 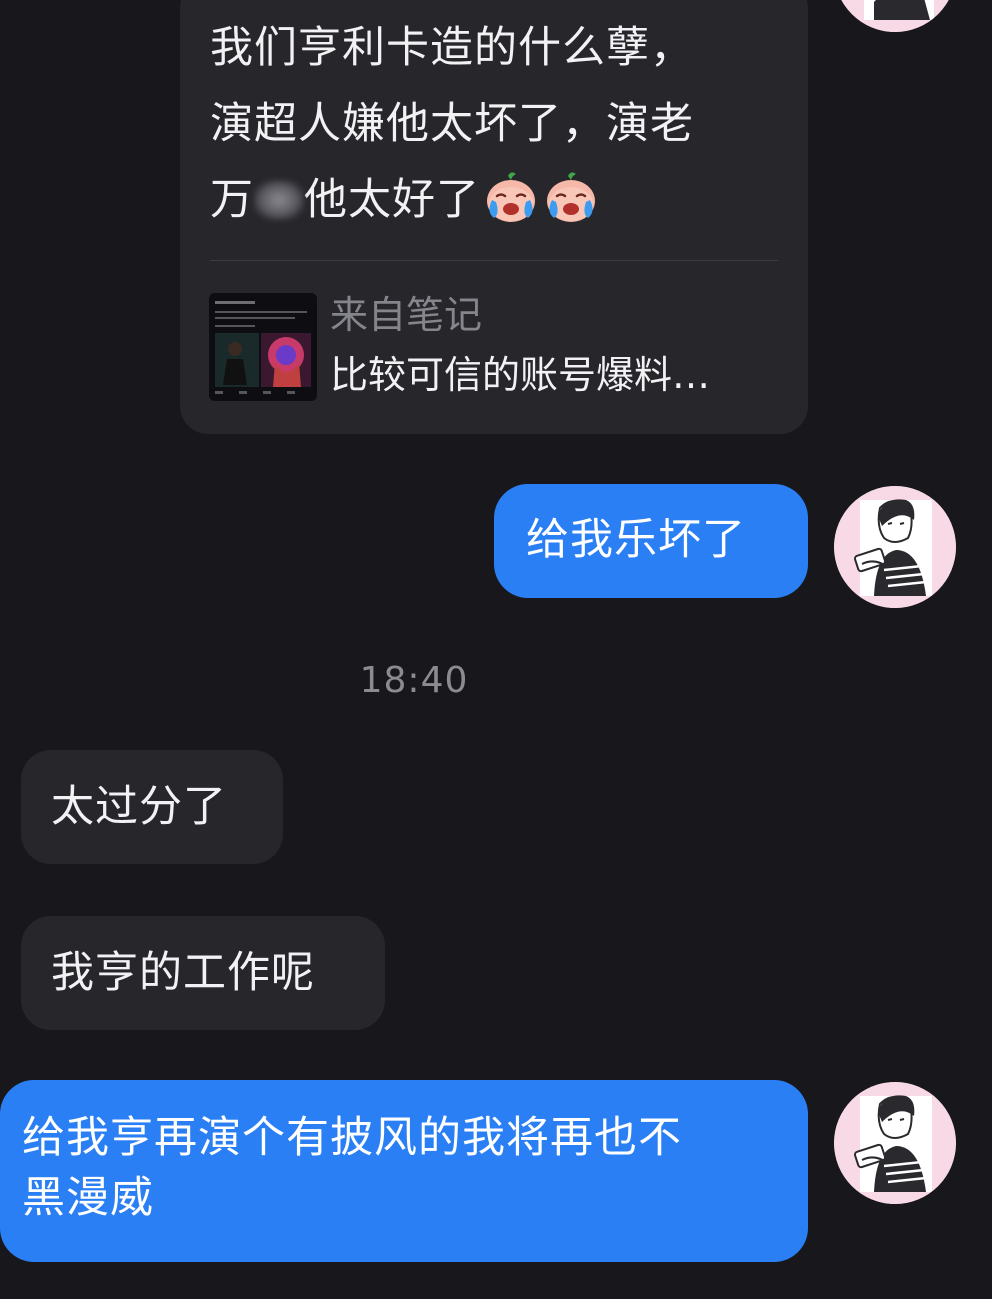 I want to click on note-thumbnail-image, so click(x=263, y=347).